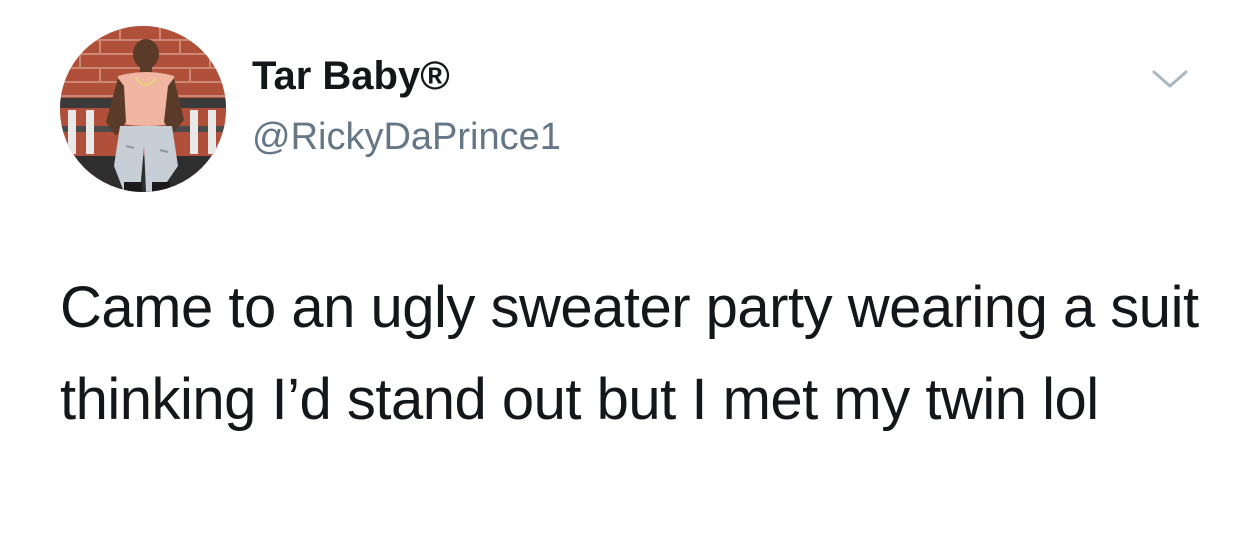 The width and height of the screenshot is (1242, 544). Describe the element at coordinates (406, 137) in the screenshot. I see `author-handle: @RickyDaPrince1` at that location.